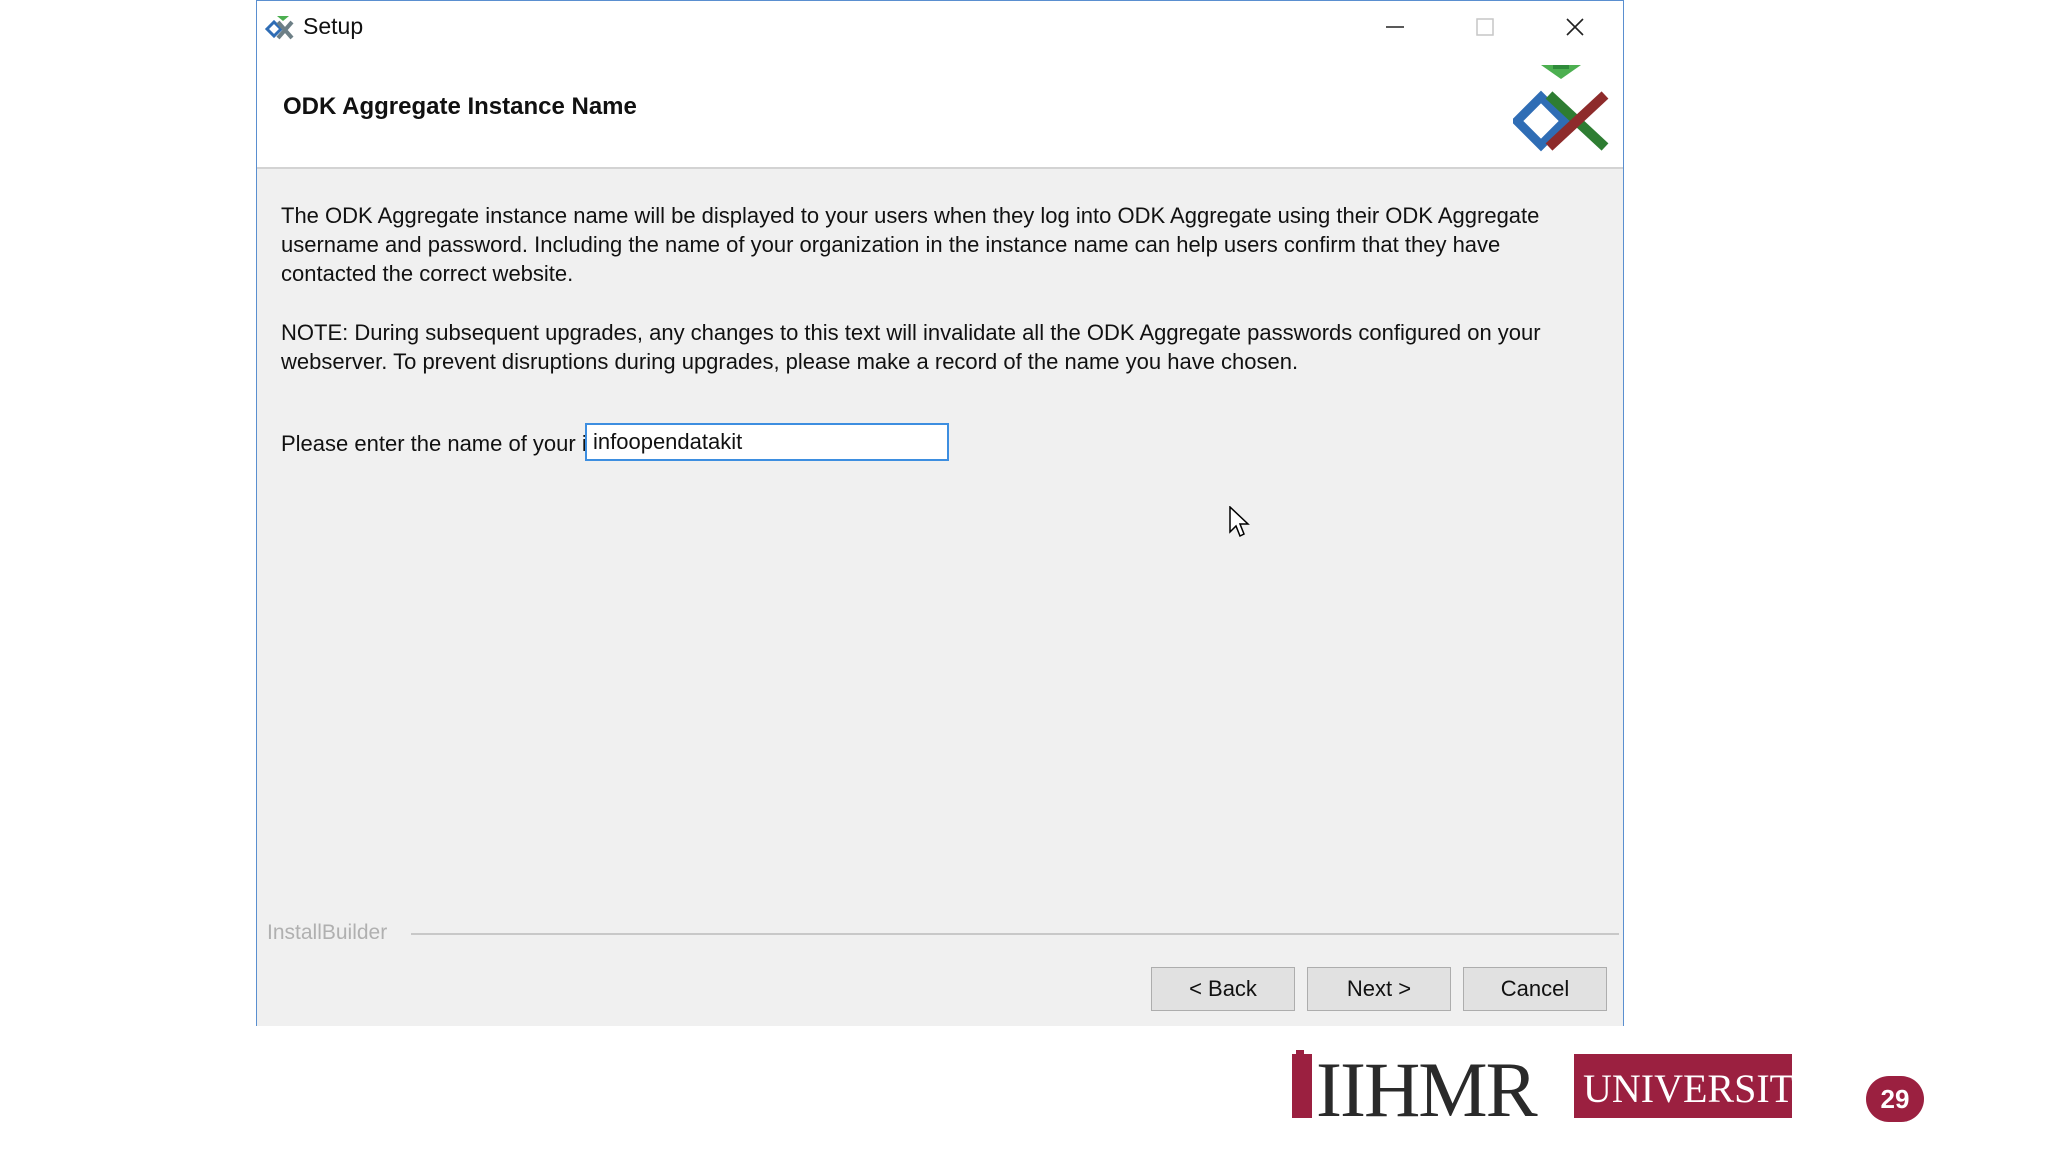 The width and height of the screenshot is (2048, 1152). I want to click on title-bar: Setup, so click(940, 27).